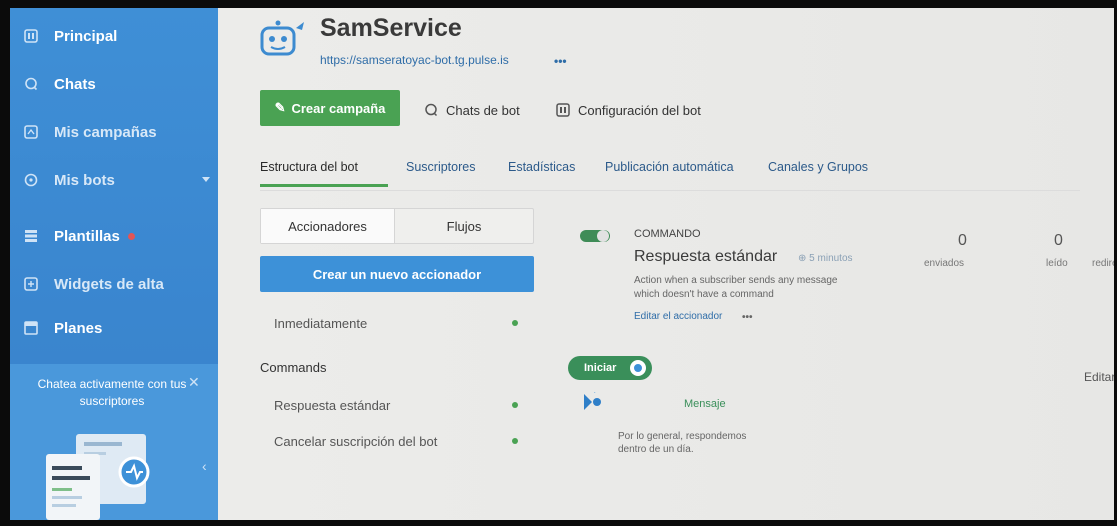  I want to click on active-tab-indicator, so click(324, 185).